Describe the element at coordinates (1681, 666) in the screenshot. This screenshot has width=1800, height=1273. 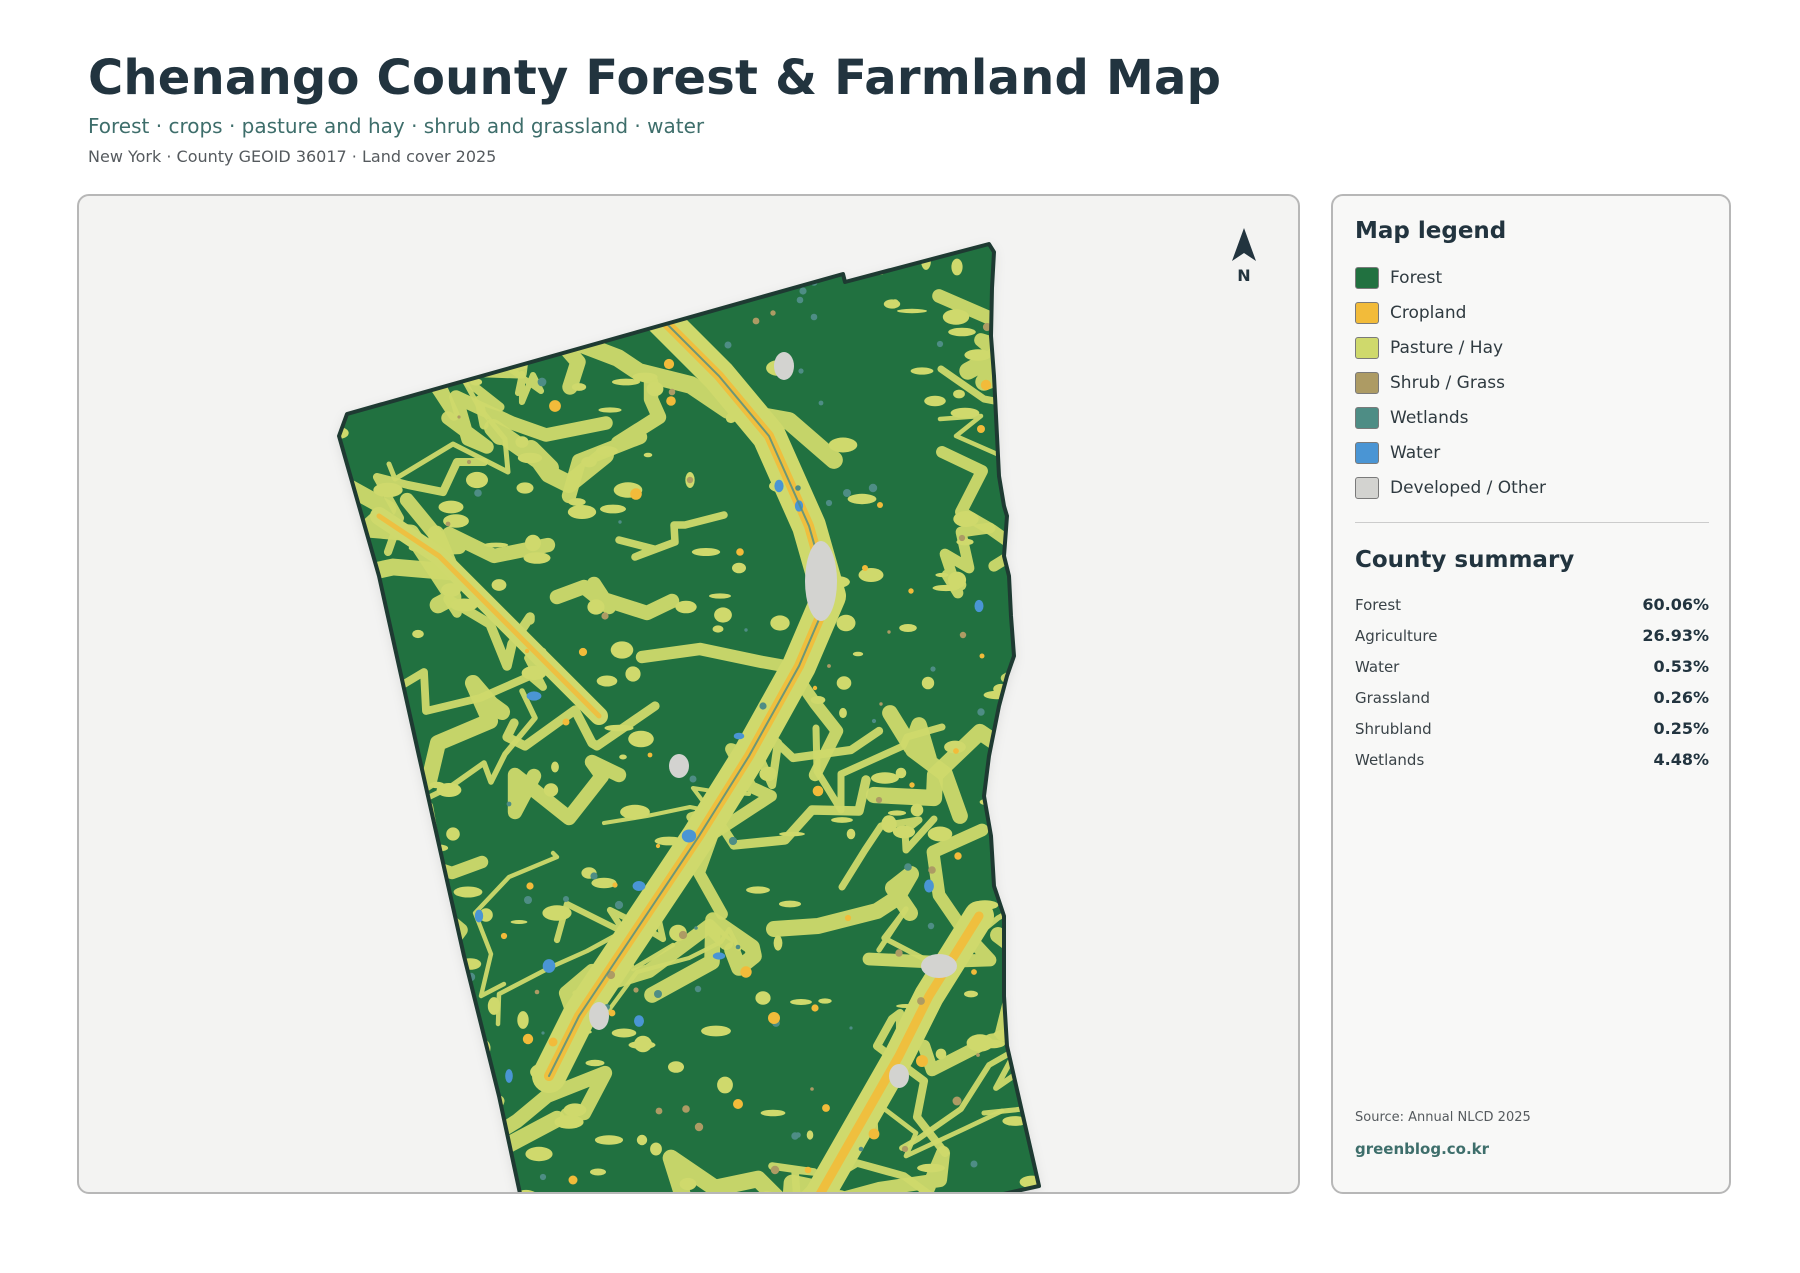
I see `summary-value: 0.53%` at that location.